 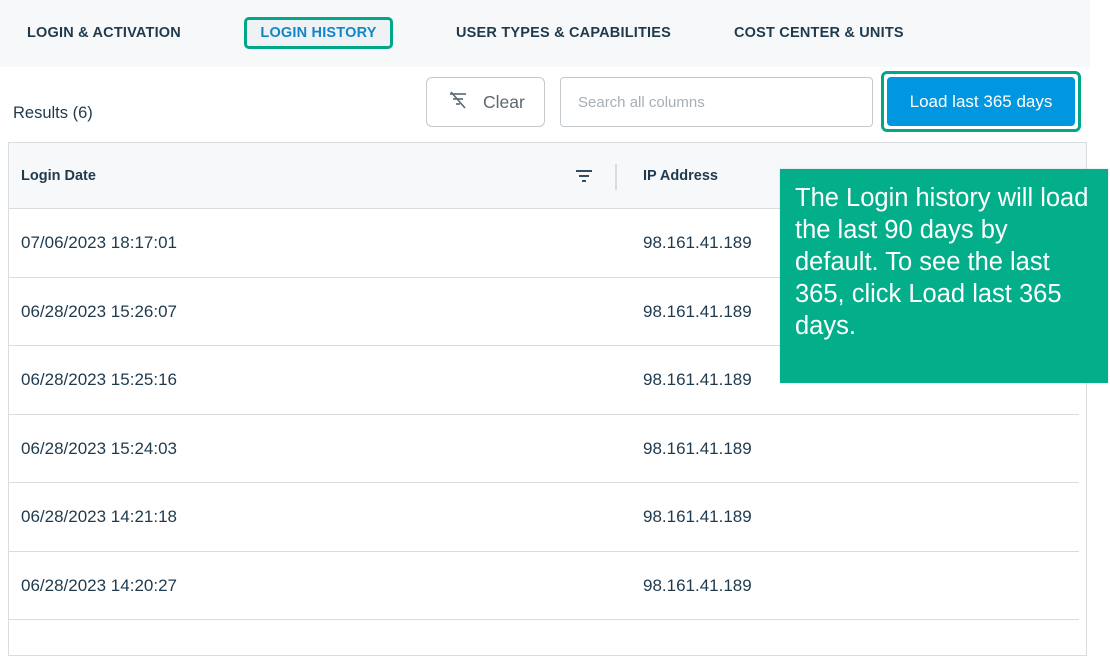 I want to click on tab-cost-center-units: COST CENTER & UNITS, so click(x=819, y=33).